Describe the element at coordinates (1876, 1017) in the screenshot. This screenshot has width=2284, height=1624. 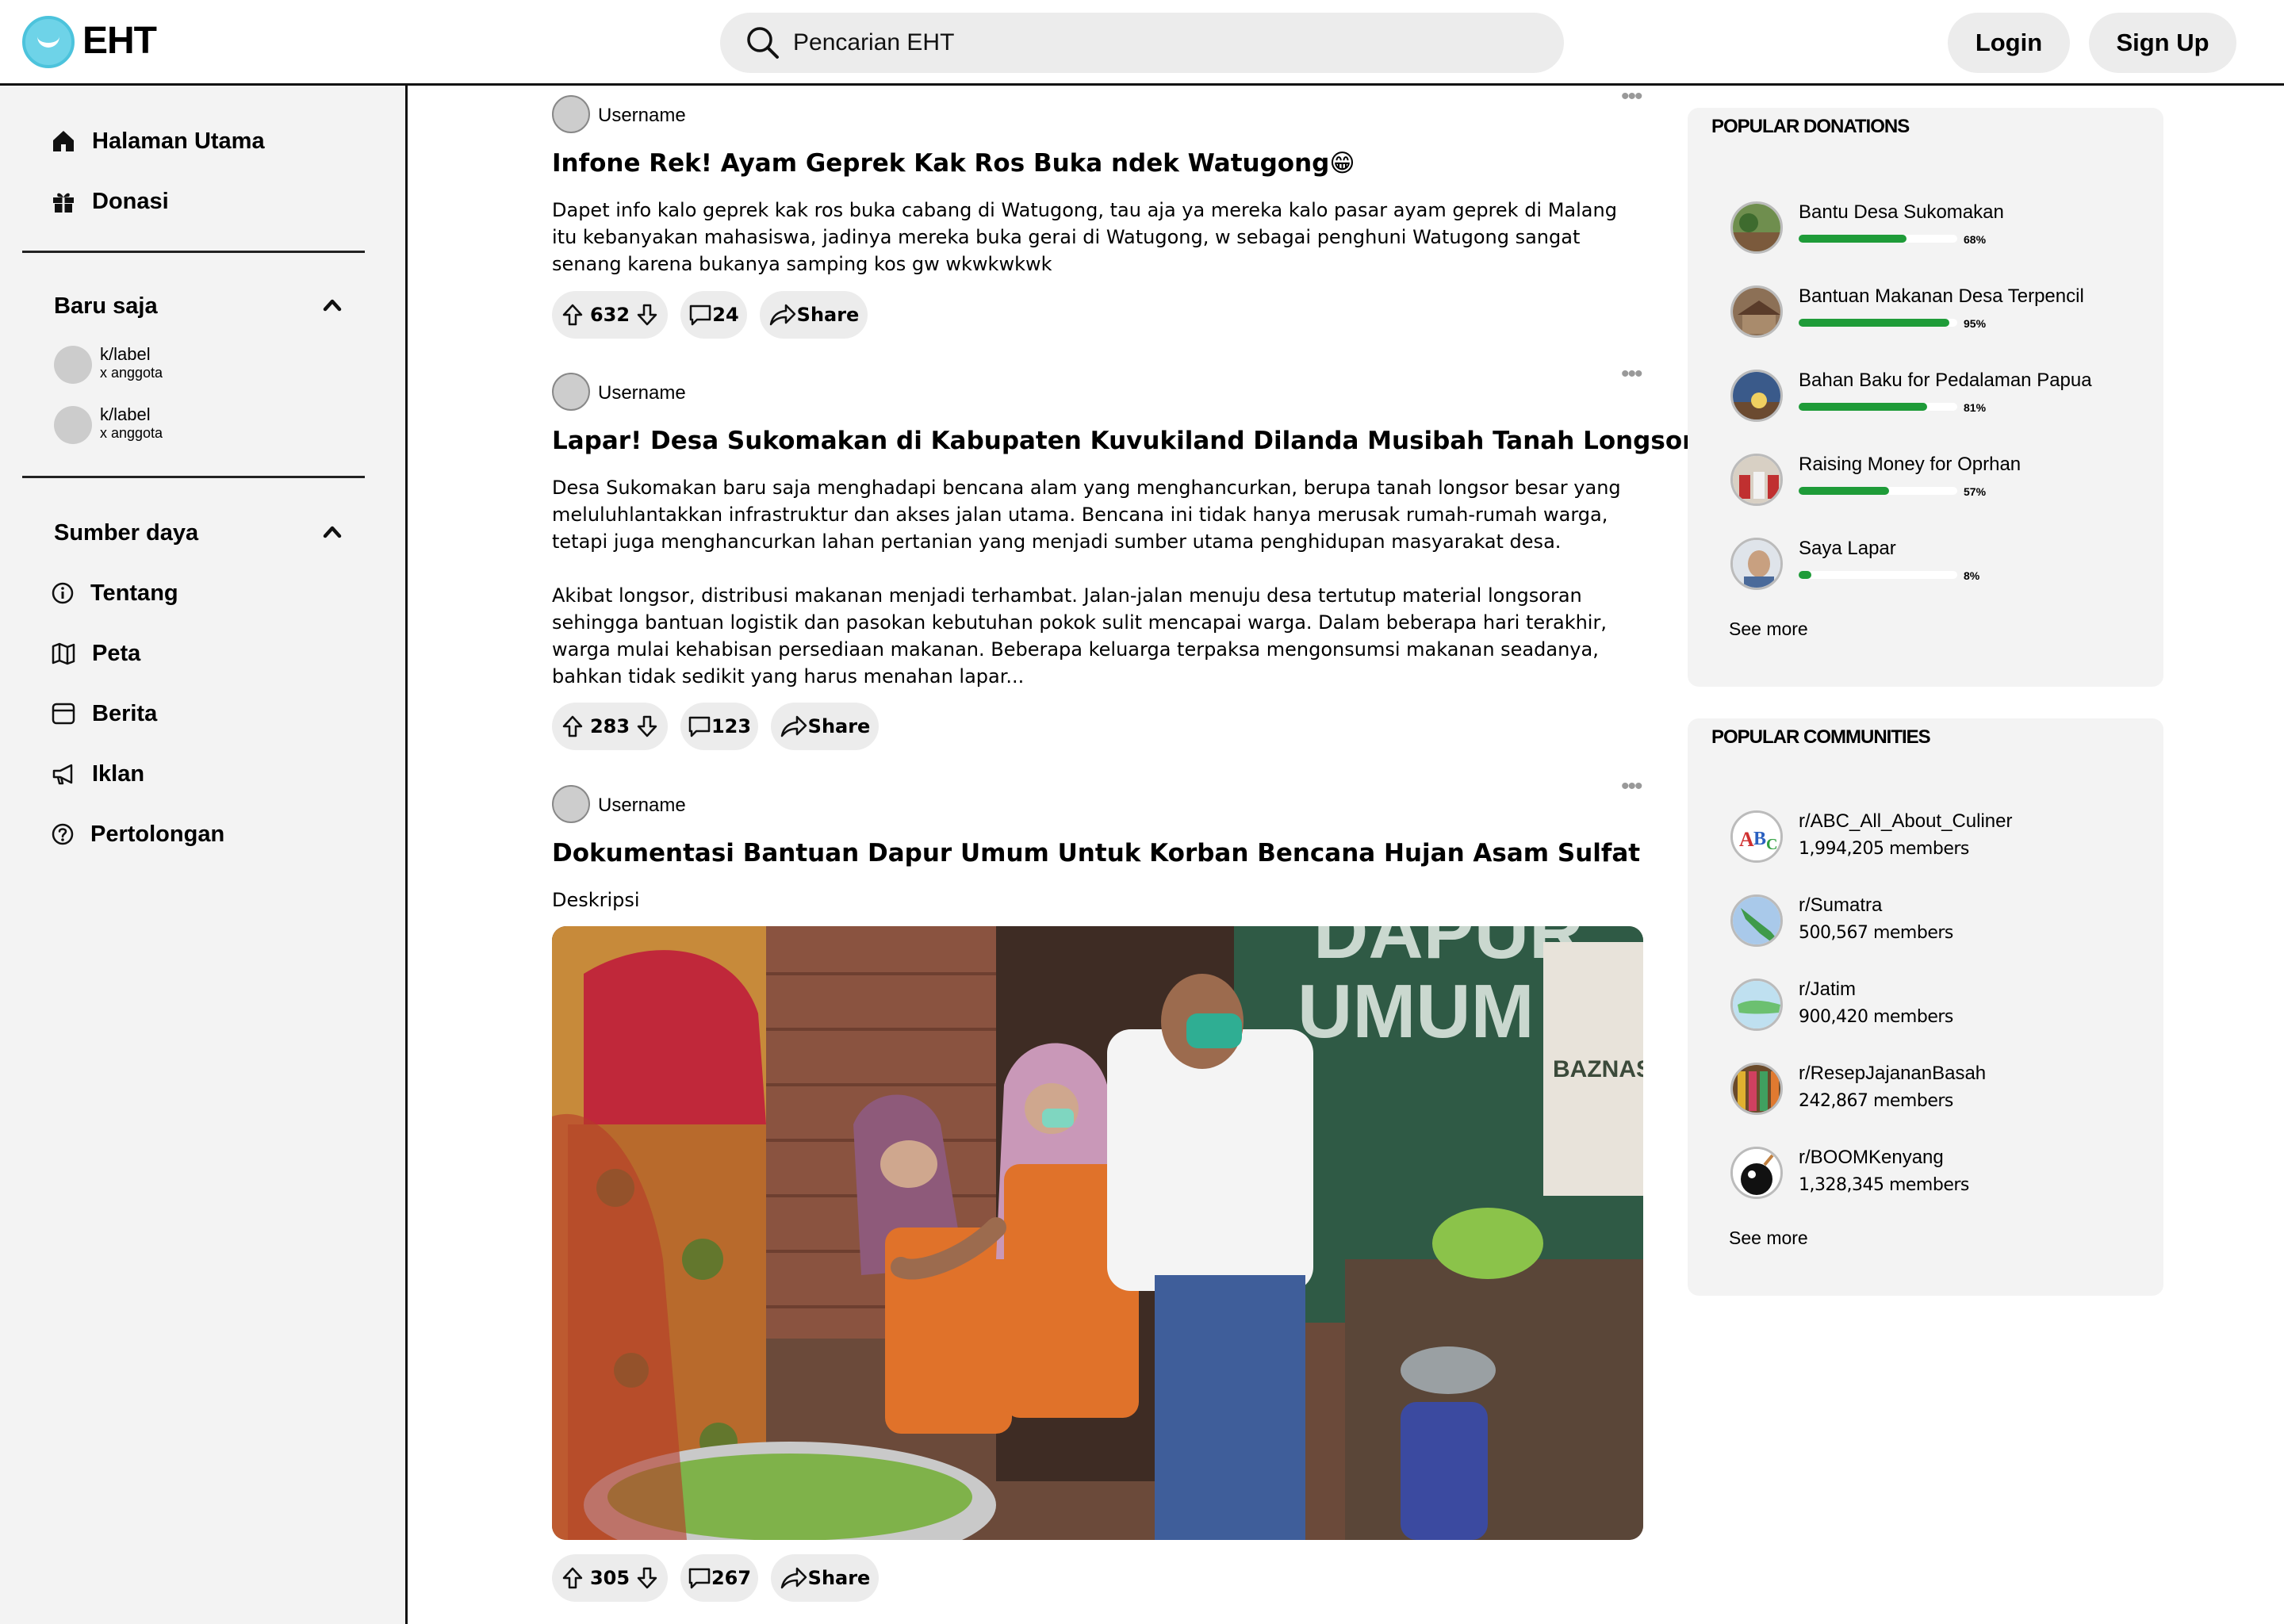
I see `community-members: 900,420 members` at that location.